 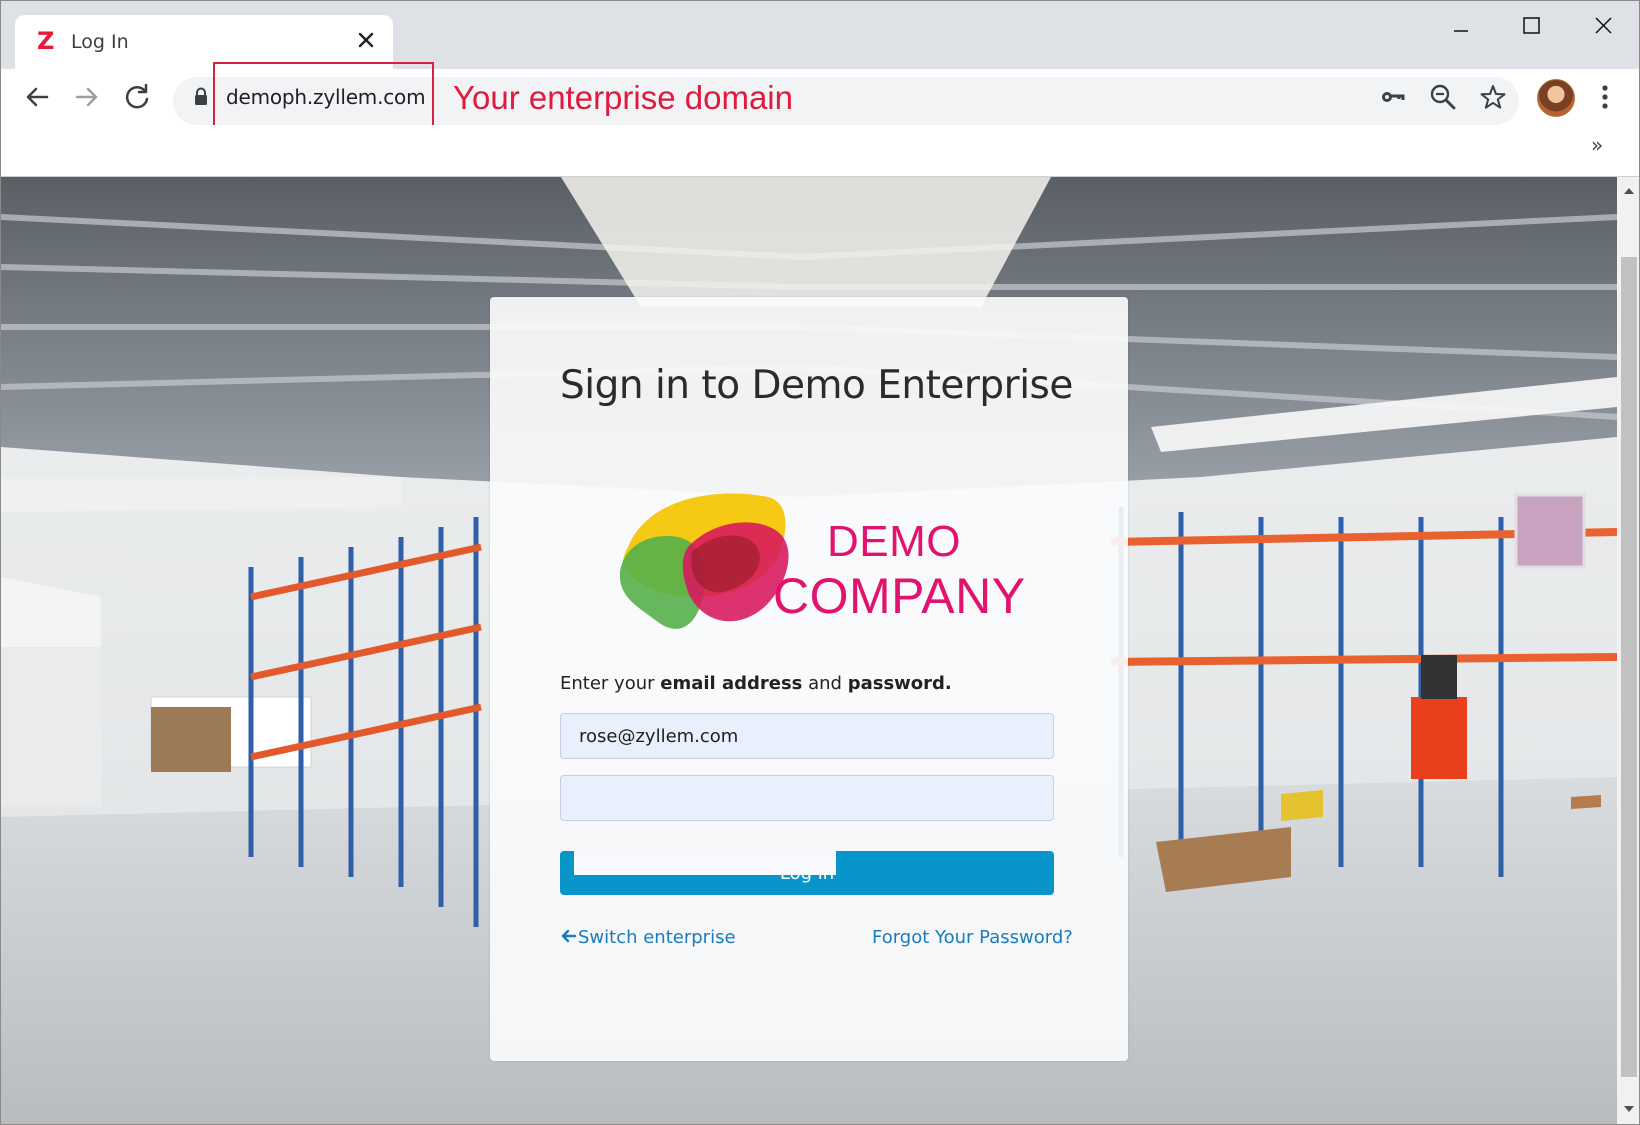 I want to click on star-icon, so click(x=1493, y=97).